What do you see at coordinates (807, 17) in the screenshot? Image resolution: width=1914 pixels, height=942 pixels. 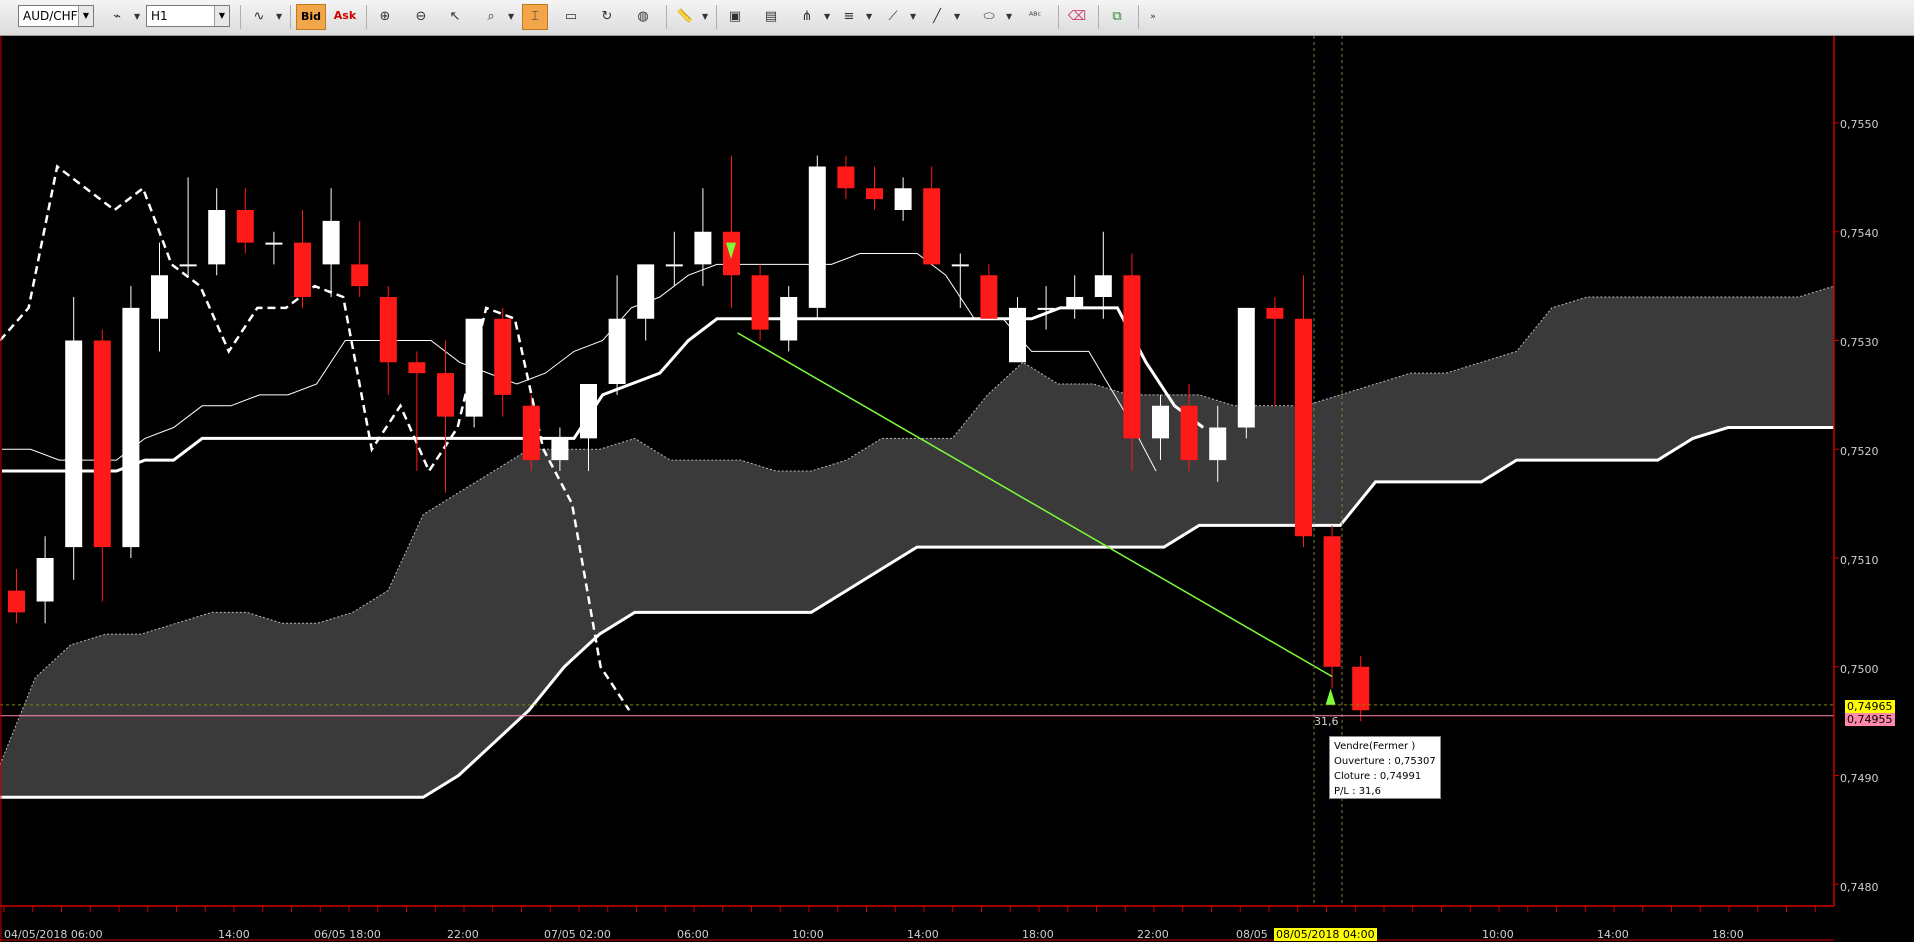 I see `fibonacci-icon: ⋔` at bounding box center [807, 17].